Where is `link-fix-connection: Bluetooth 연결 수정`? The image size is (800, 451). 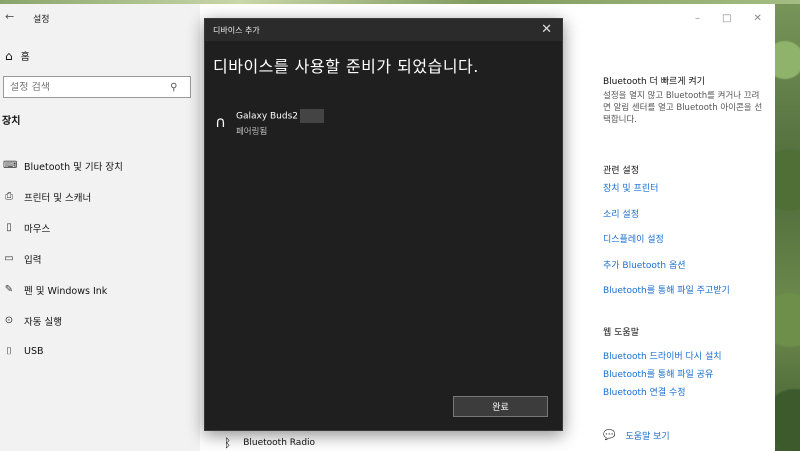 link-fix-connection: Bluetooth 연결 수정 is located at coordinates (644, 391).